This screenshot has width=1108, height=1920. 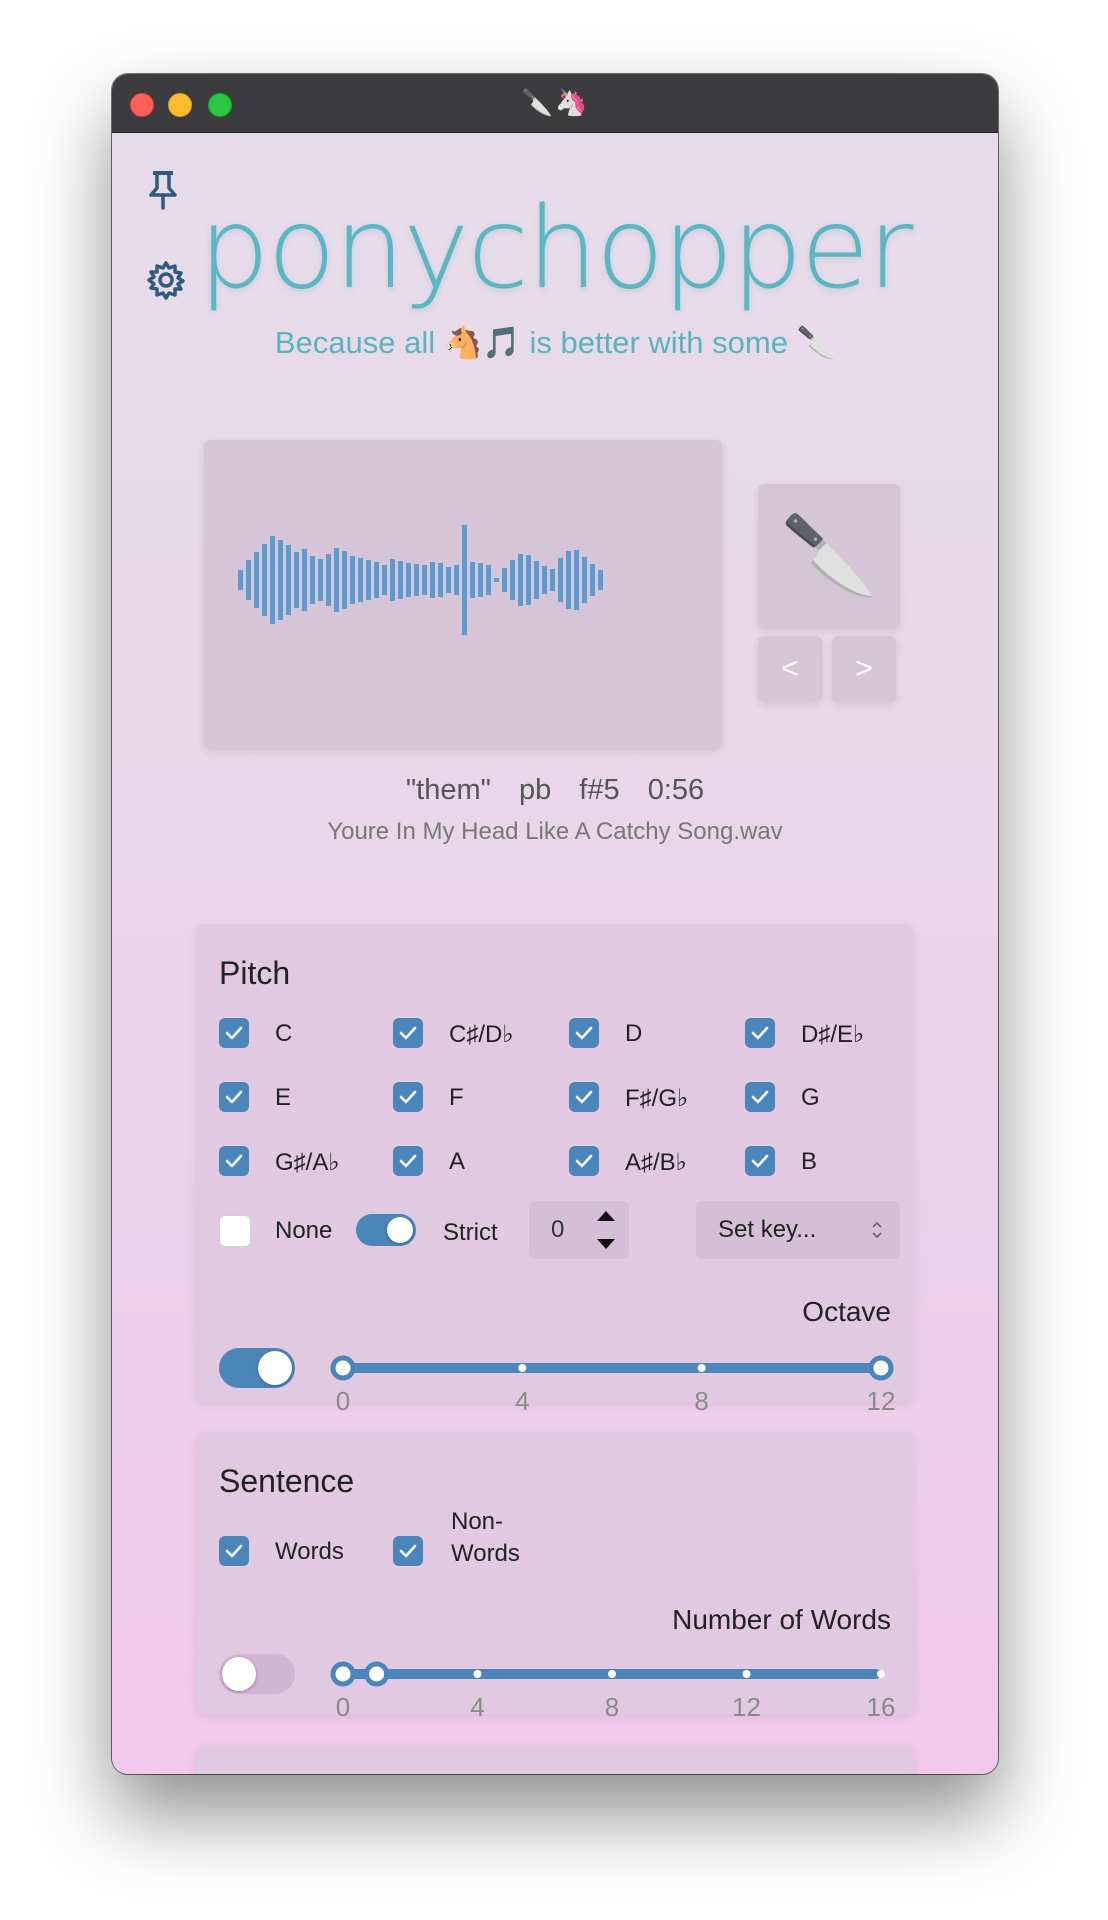 What do you see at coordinates (555, 1760) in the screenshot?
I see `next-panel` at bounding box center [555, 1760].